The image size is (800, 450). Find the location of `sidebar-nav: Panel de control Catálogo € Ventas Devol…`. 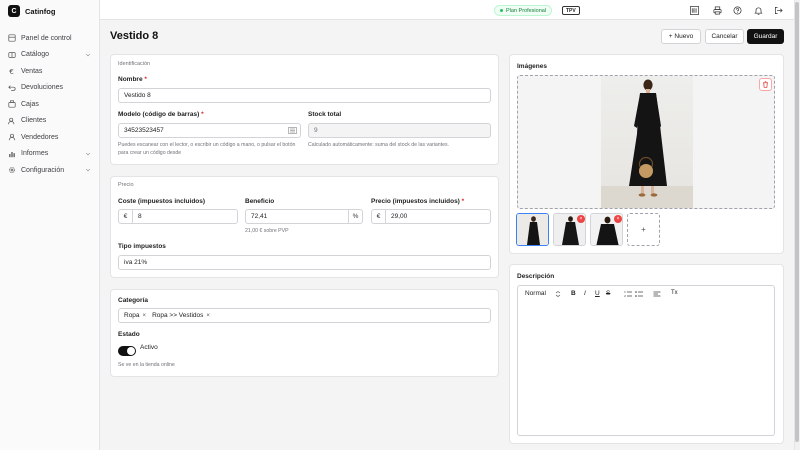

sidebar-nav: Panel de control Catálogo € Ventas Devol… is located at coordinates (50, 104).